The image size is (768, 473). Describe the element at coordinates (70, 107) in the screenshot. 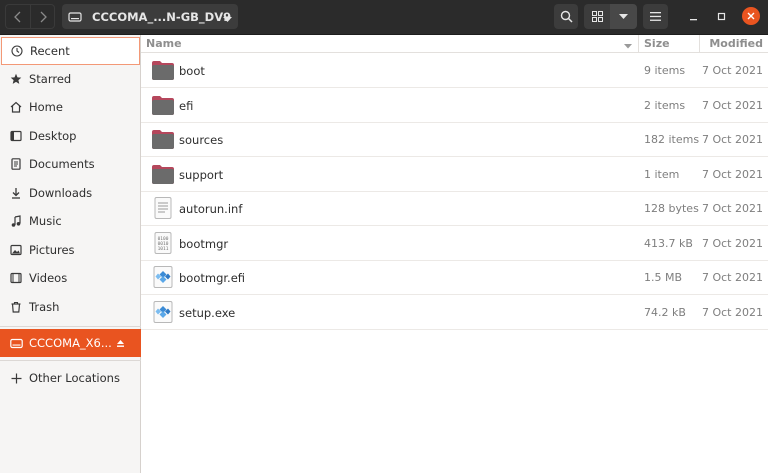

I see `sidebar-item-home: Home` at that location.